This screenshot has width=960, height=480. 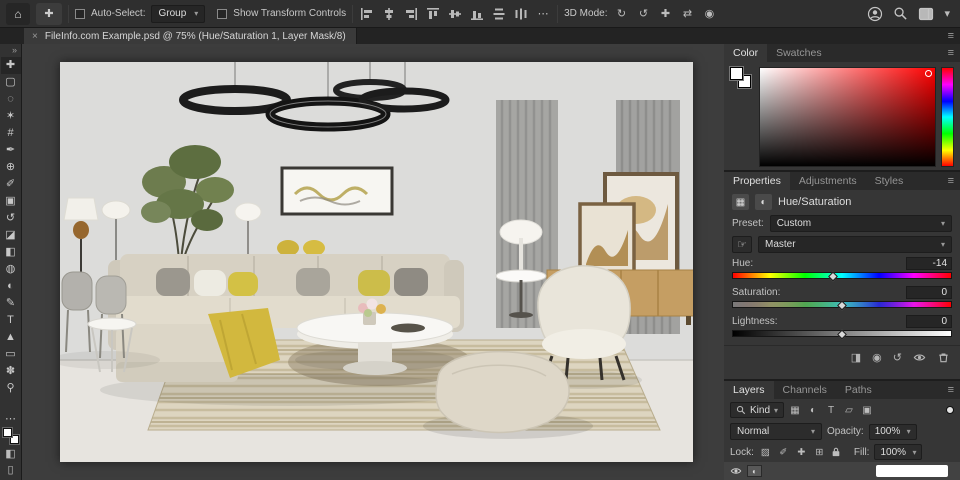 I want to click on tab-properties: Properties, so click(x=757, y=181).